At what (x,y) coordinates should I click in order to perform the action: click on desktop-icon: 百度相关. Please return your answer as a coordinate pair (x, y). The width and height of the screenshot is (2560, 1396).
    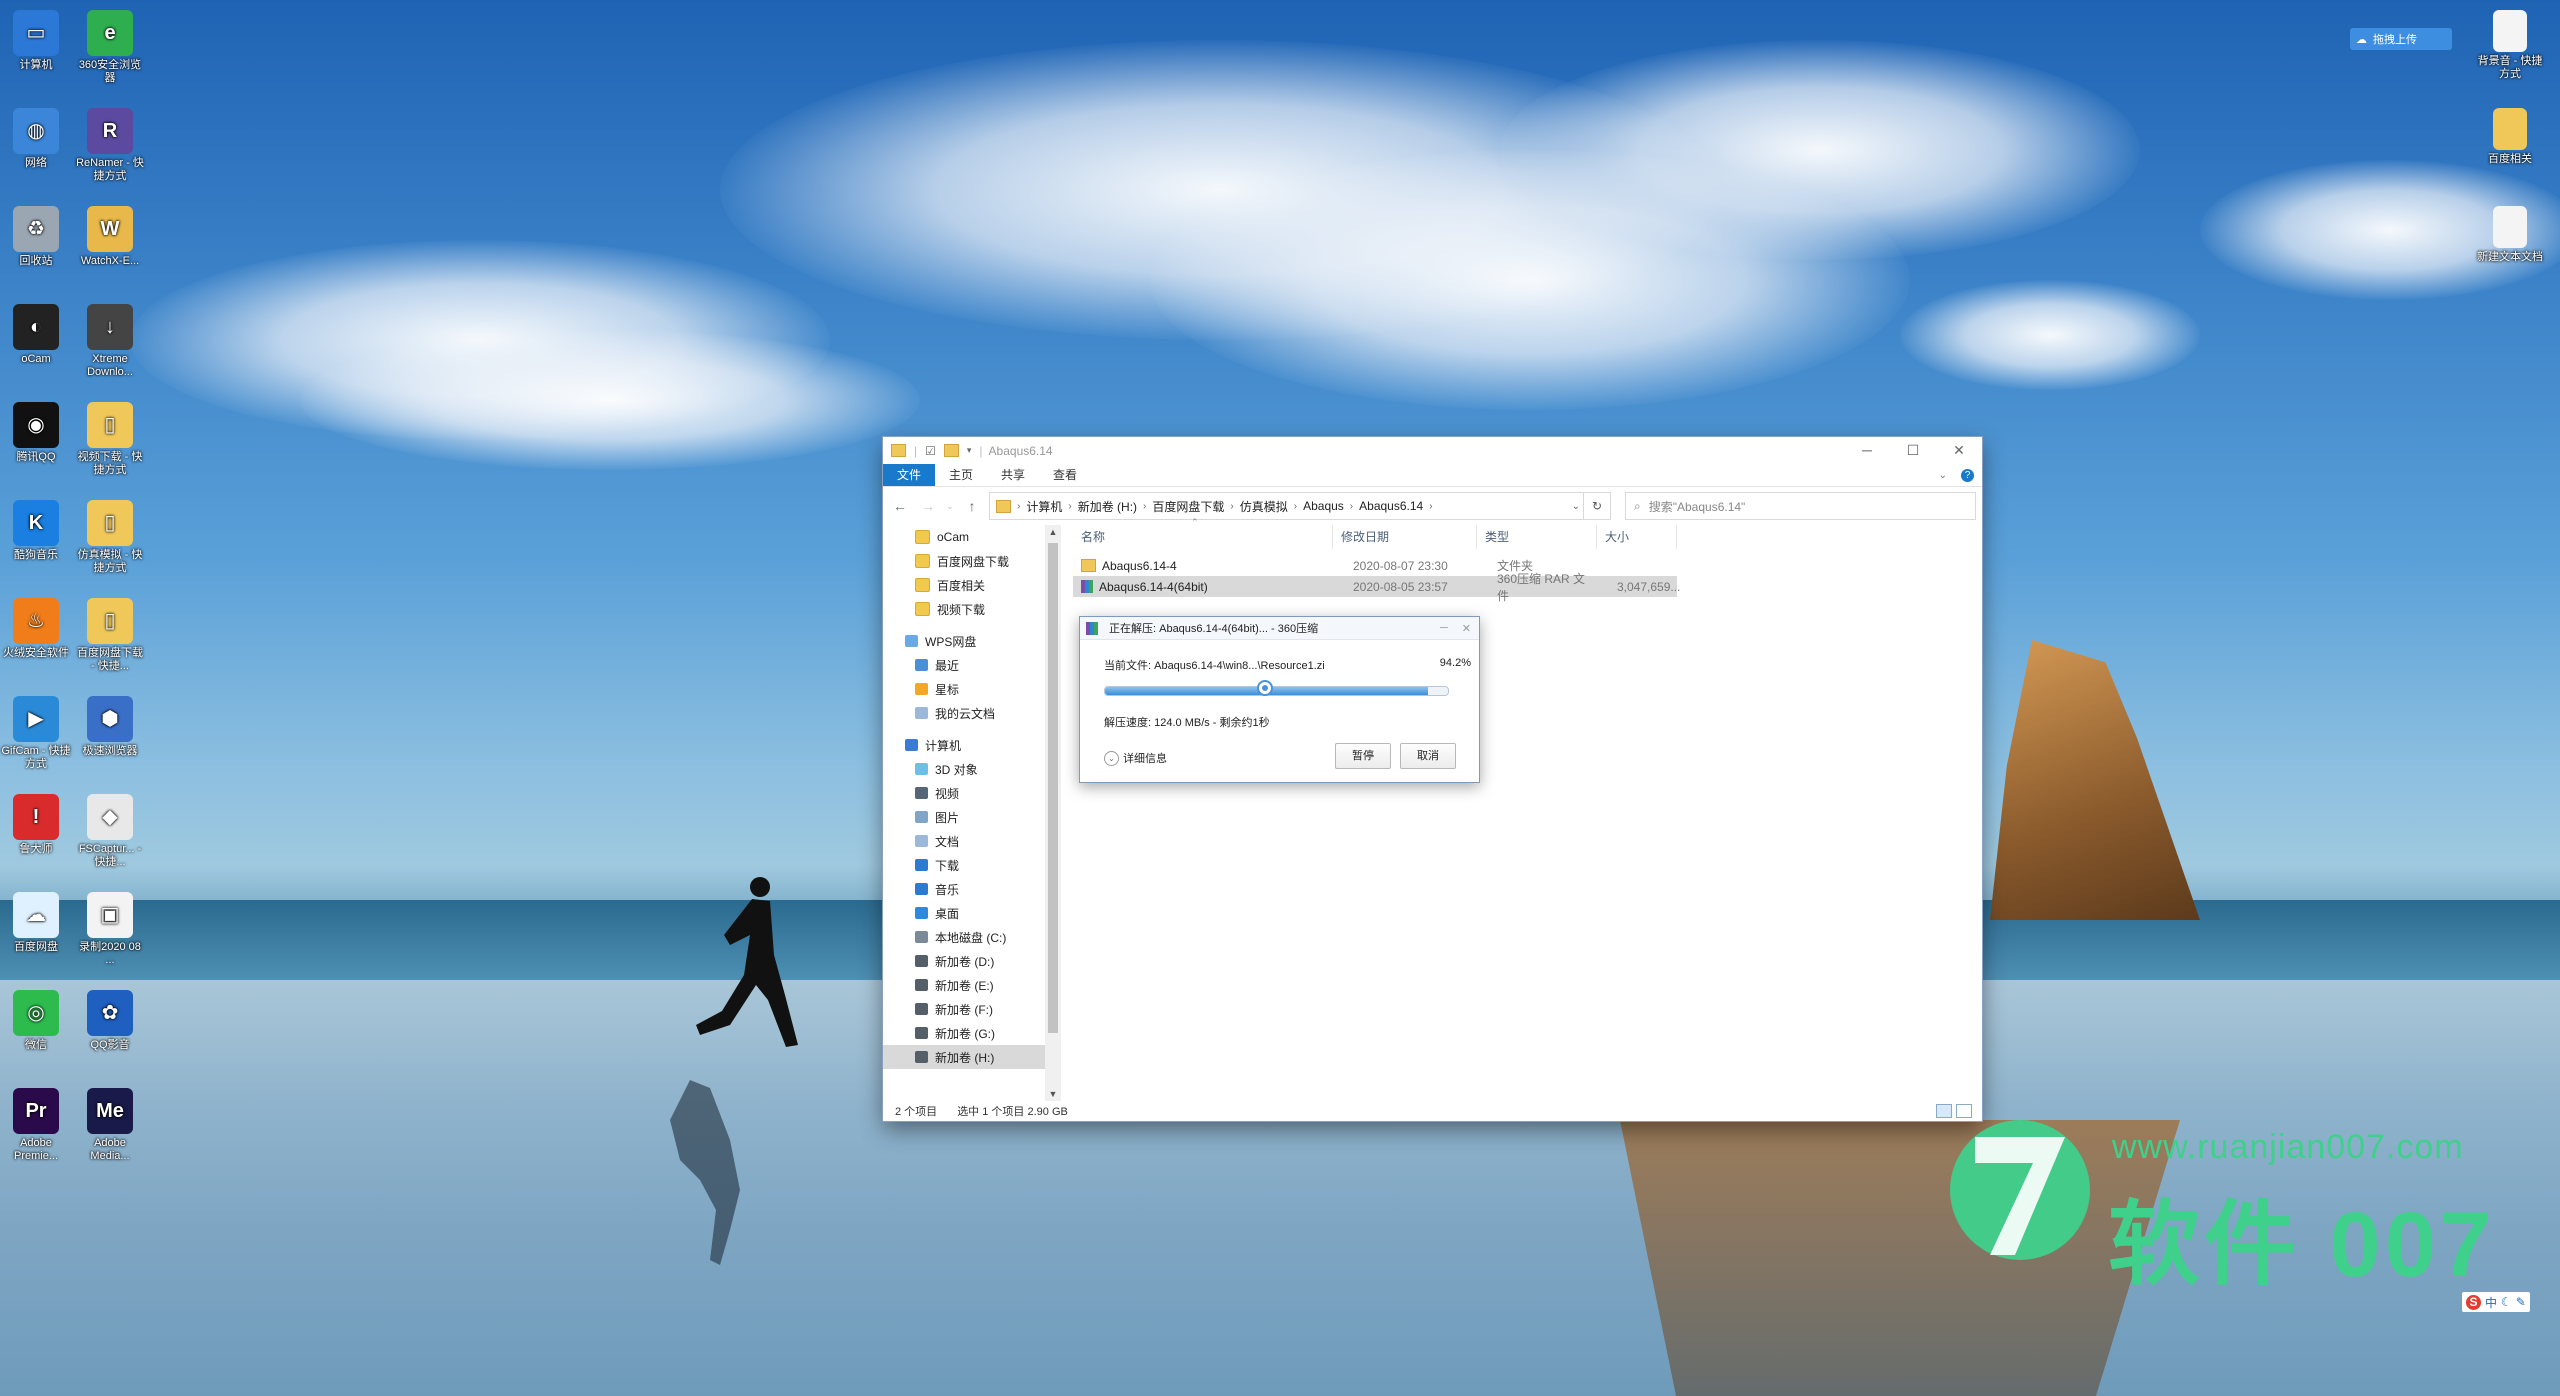
    Looking at the image, I should click on (2510, 137).